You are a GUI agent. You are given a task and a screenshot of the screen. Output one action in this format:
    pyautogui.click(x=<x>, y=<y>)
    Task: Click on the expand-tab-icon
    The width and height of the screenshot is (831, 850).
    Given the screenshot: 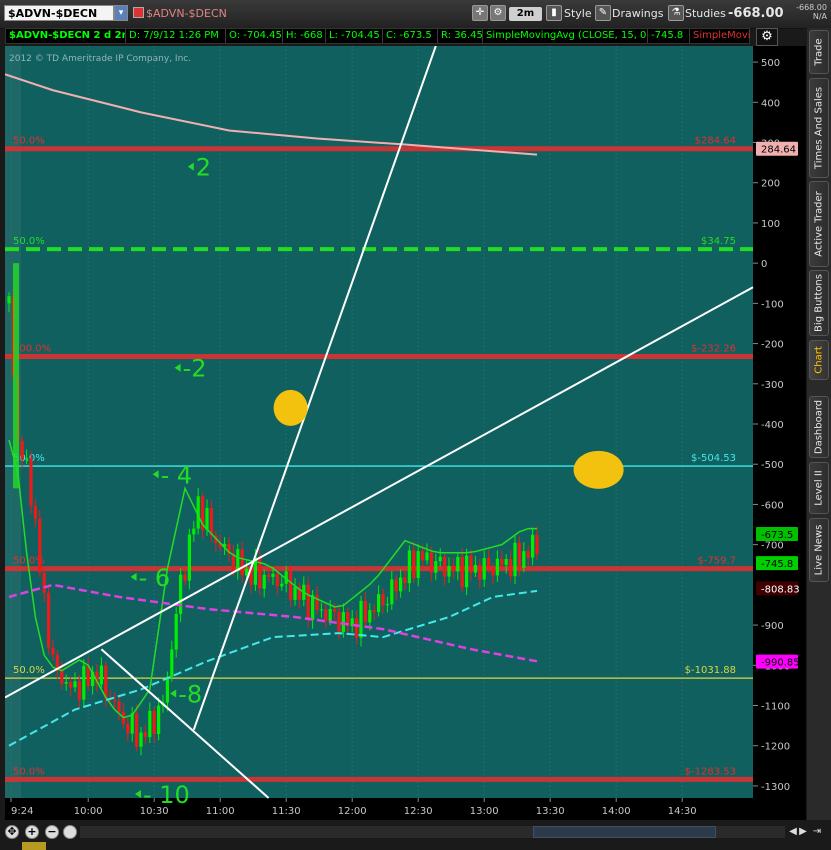 What is the action you would take?
    pyautogui.click(x=34, y=846)
    